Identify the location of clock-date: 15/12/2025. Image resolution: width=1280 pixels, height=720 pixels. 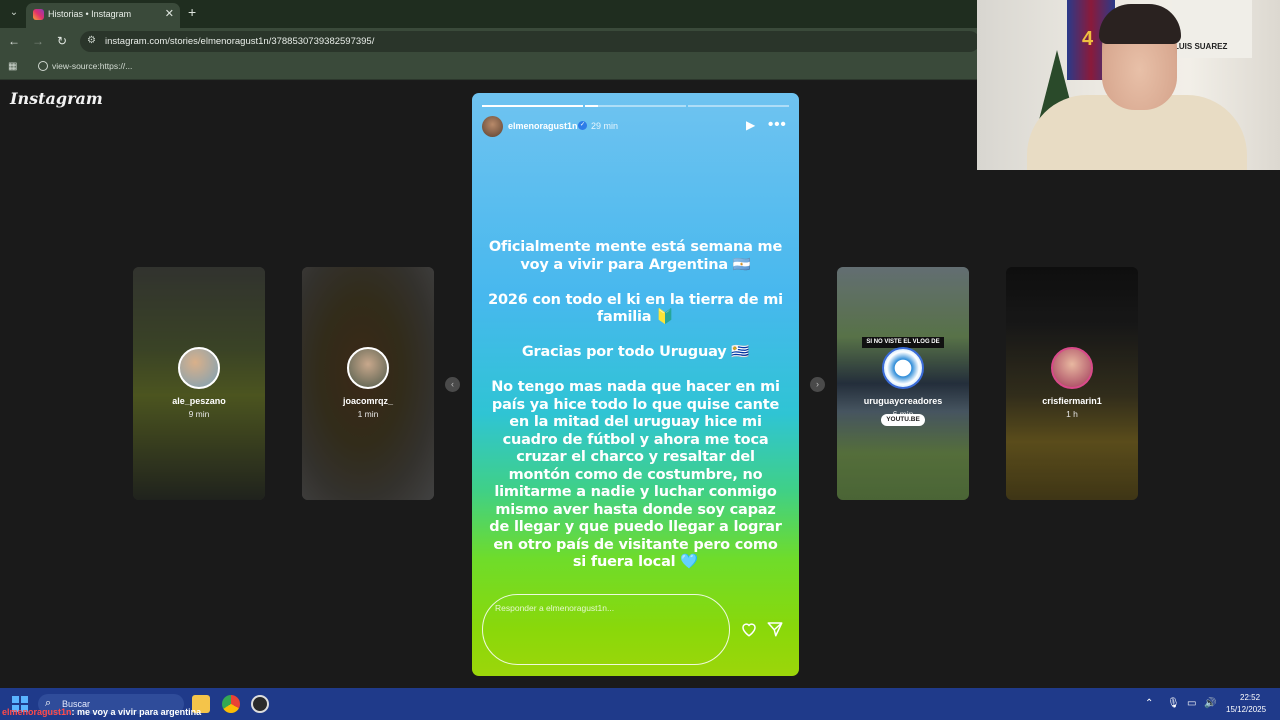
(1246, 709).